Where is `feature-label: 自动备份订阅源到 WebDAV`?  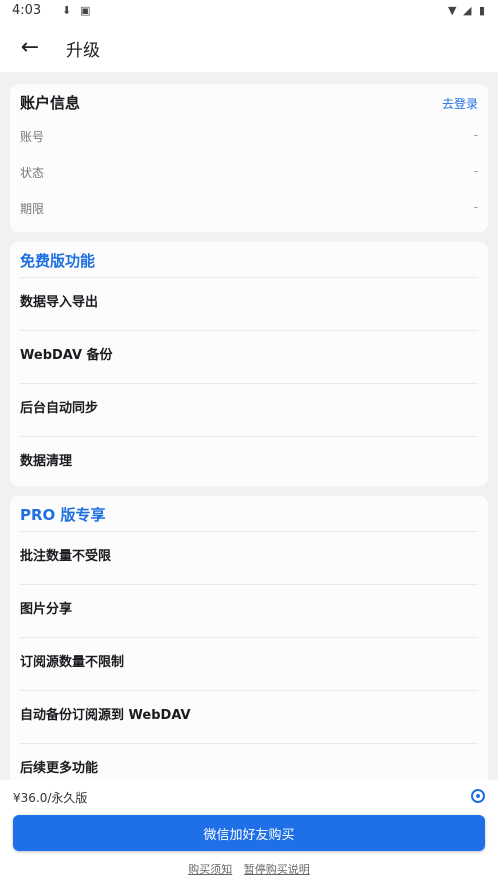 feature-label: 自动备份订阅源到 WebDAV is located at coordinates (105, 715).